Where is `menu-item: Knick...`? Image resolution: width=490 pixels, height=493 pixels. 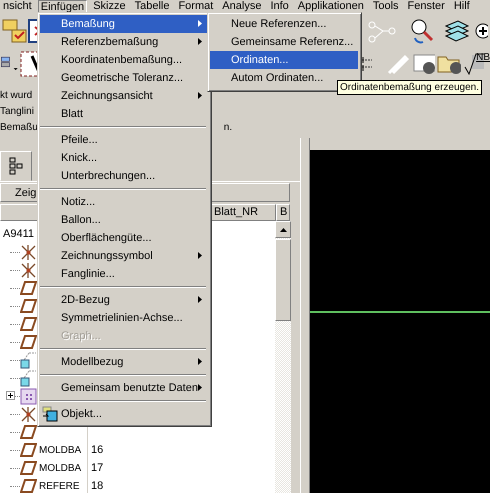 menu-item: Knick... is located at coordinates (124, 158).